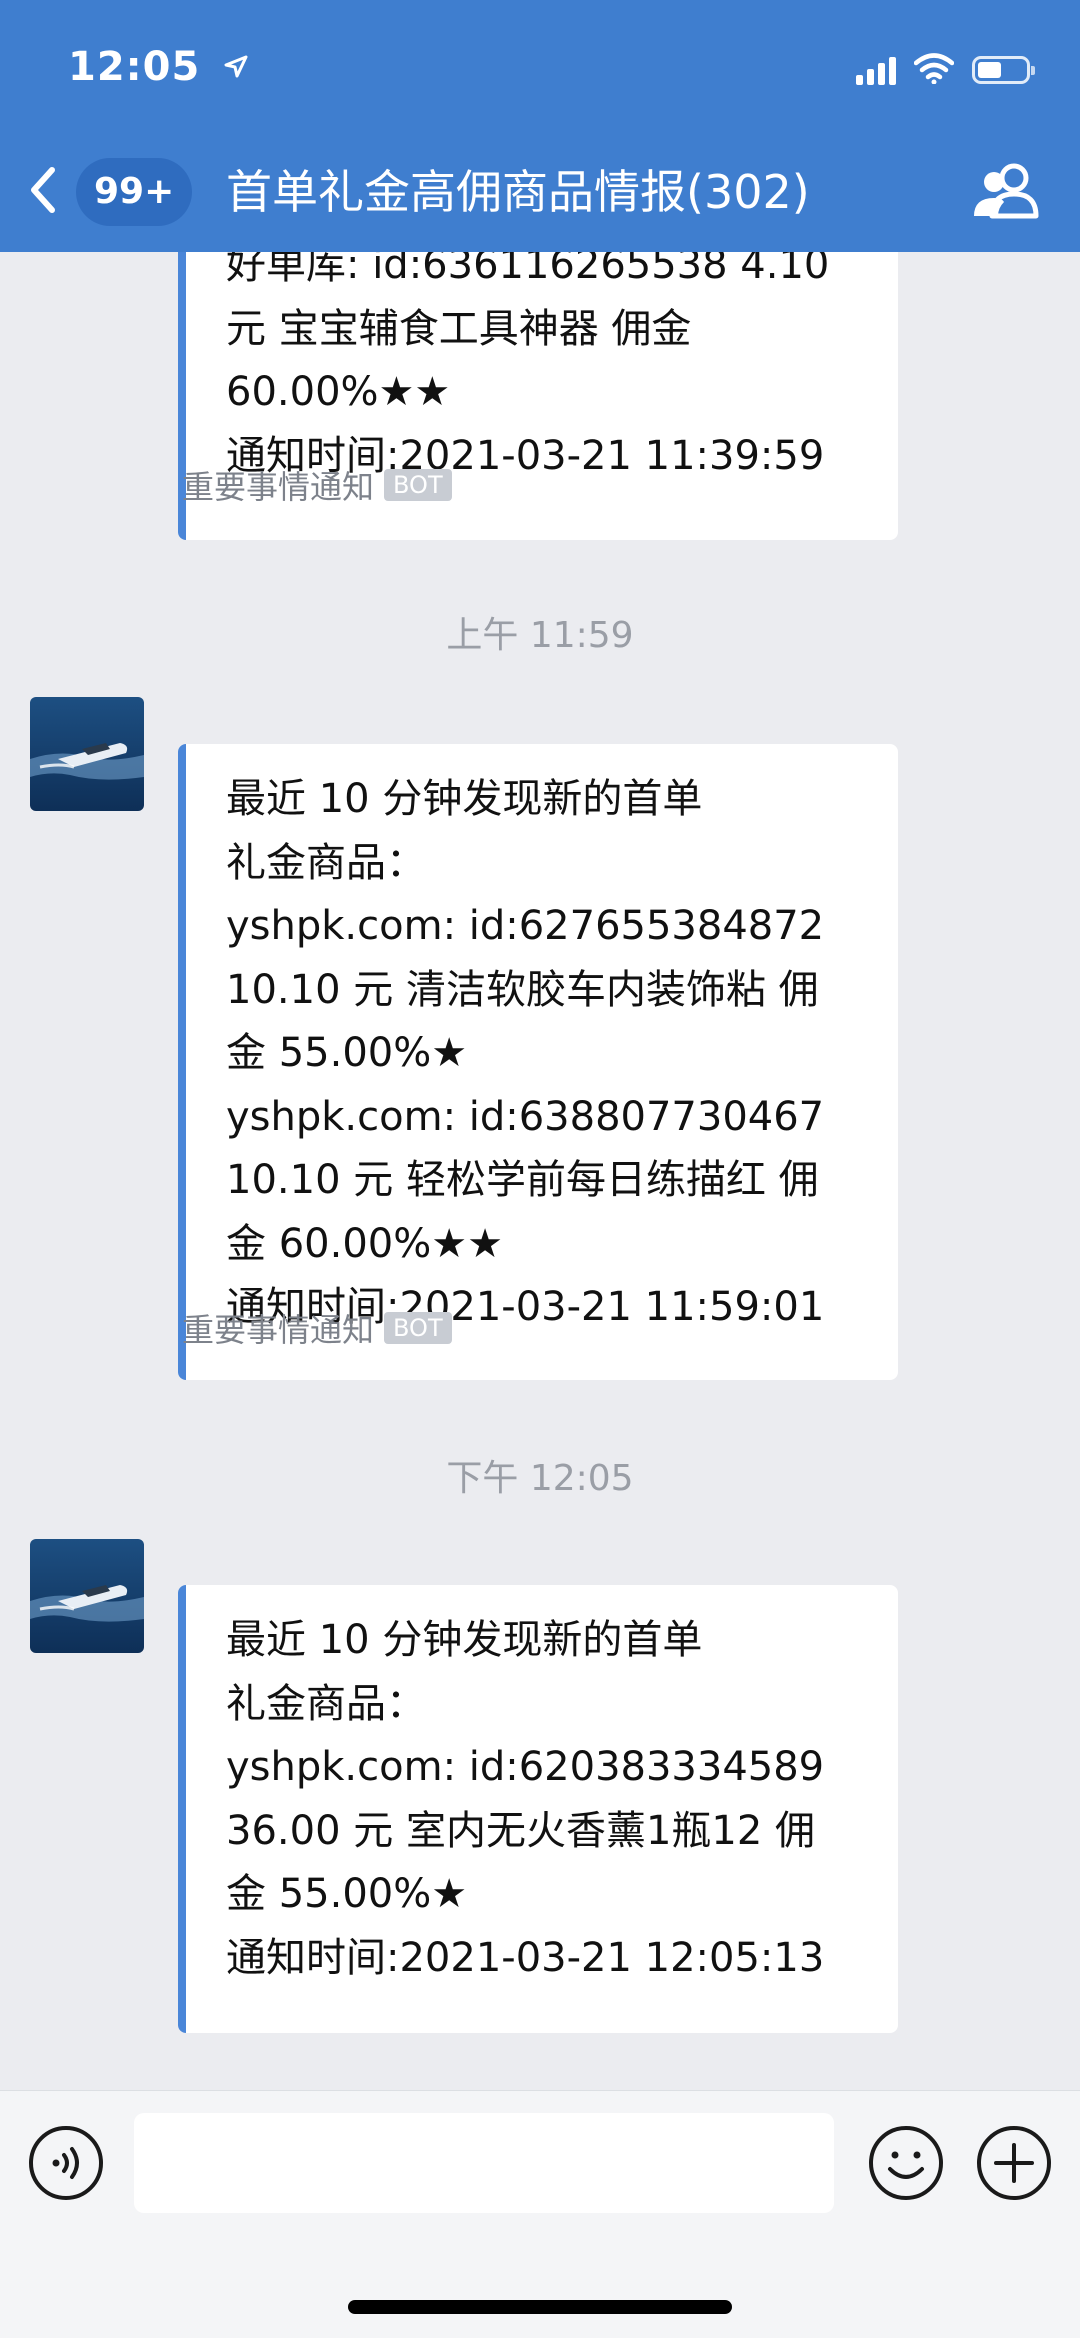 The image size is (1080, 2338). I want to click on back-button, so click(42, 190).